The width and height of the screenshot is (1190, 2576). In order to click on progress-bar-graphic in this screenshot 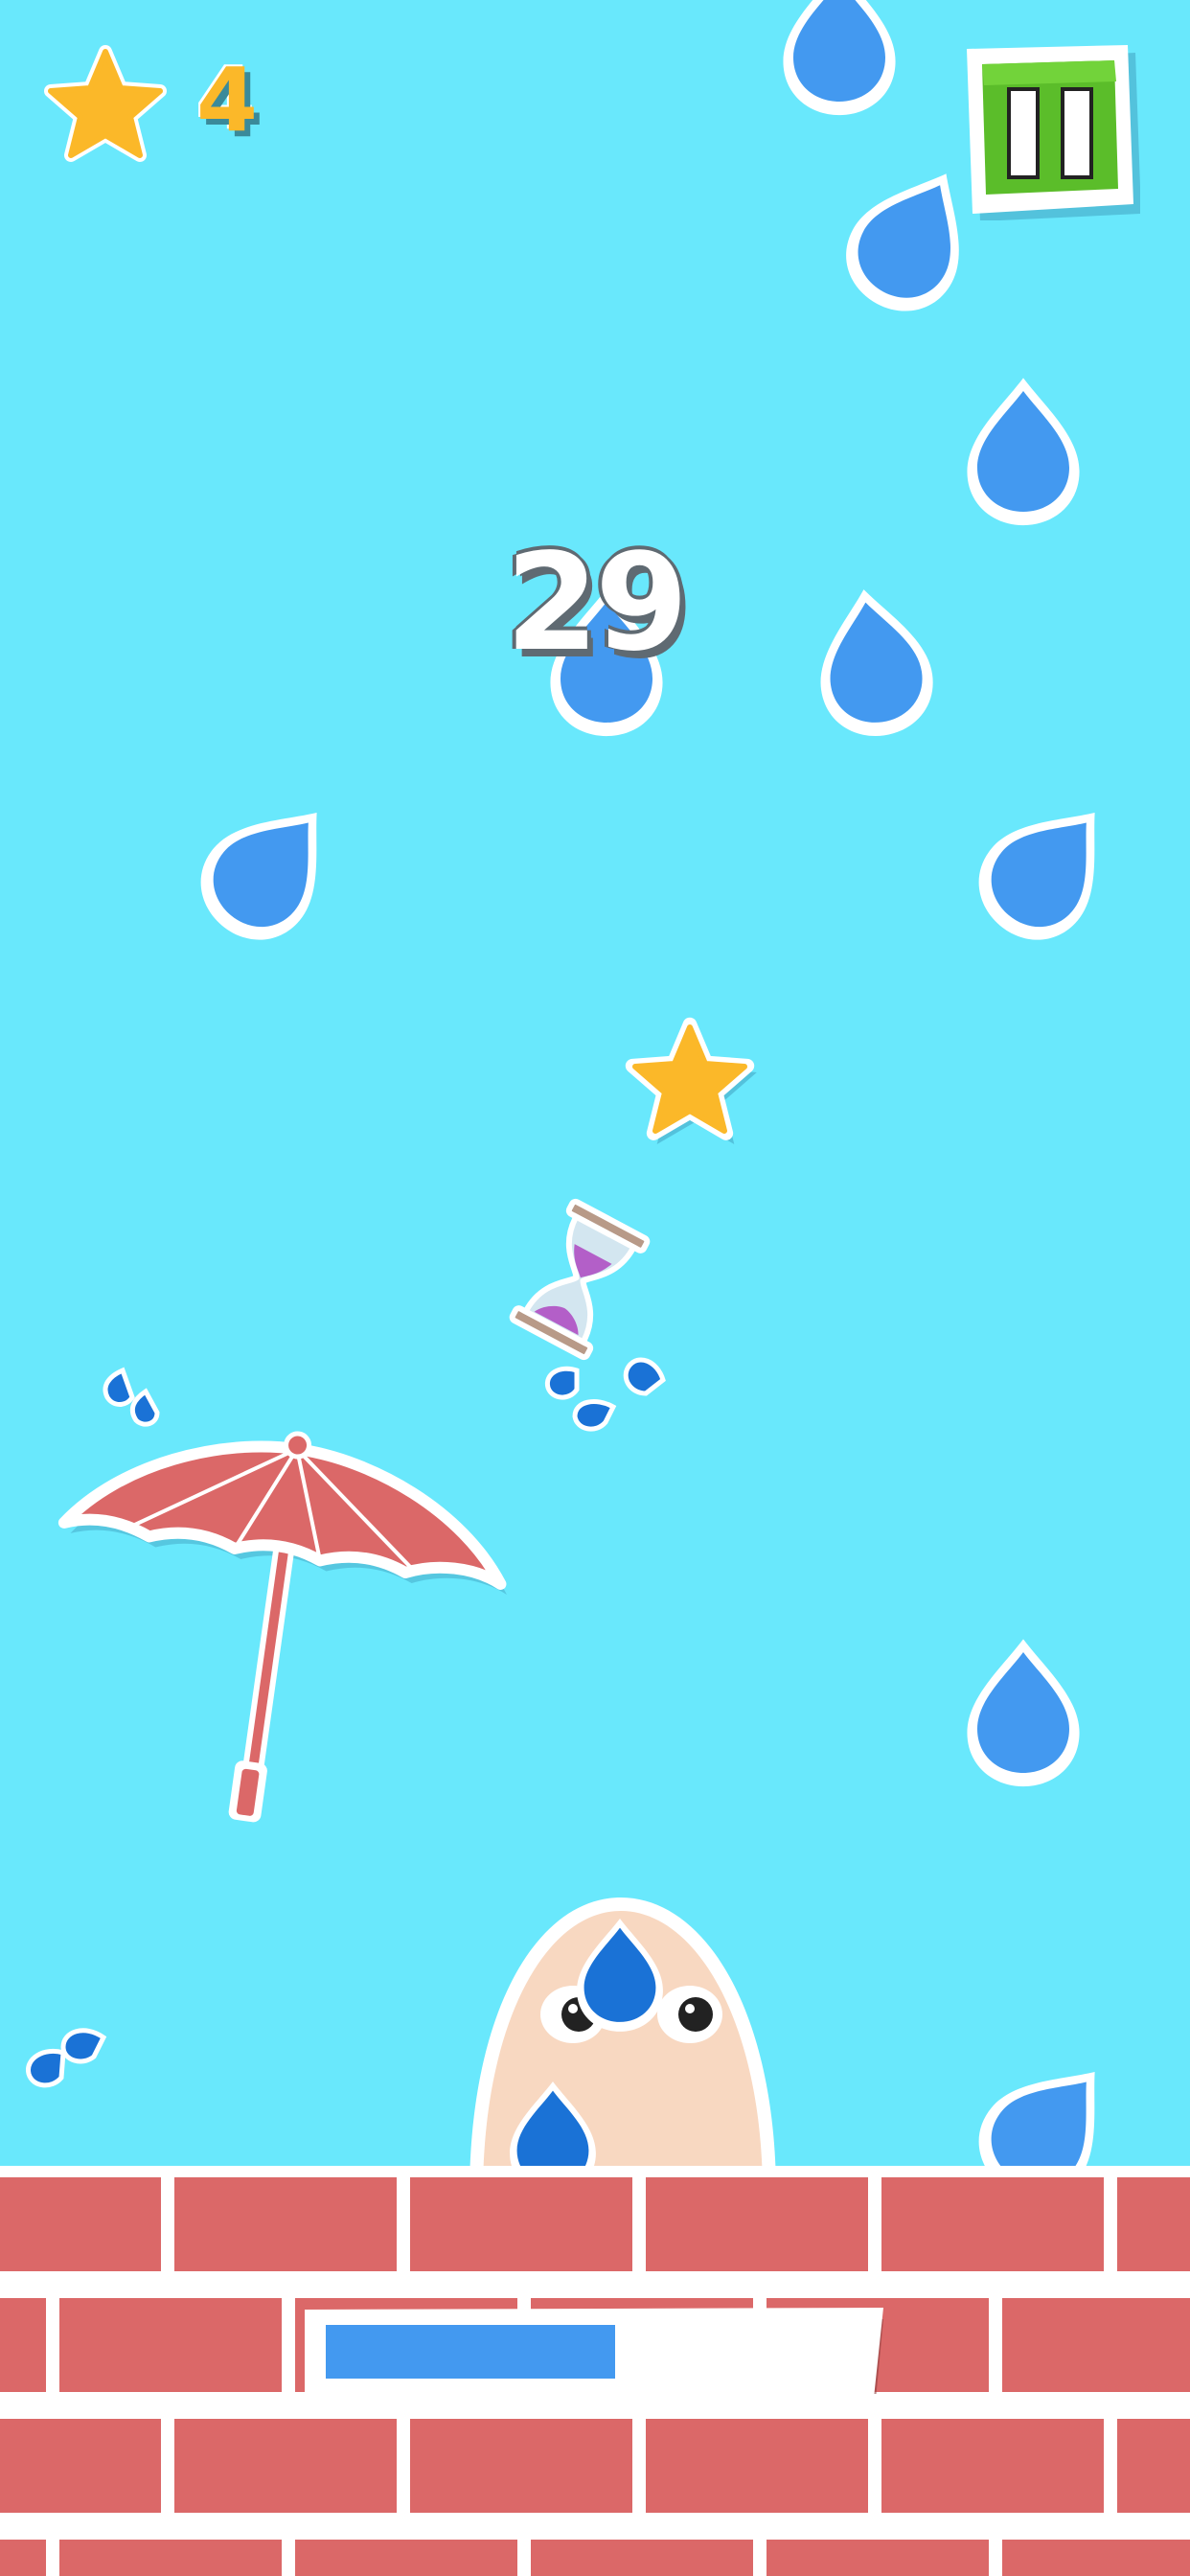, I will do `click(594, 2355)`.